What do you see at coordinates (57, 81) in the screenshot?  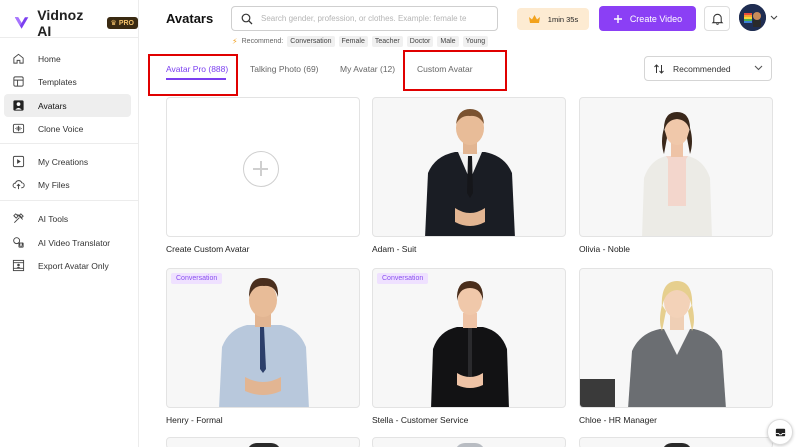 I see `sidebar-item-label: Templates` at bounding box center [57, 81].